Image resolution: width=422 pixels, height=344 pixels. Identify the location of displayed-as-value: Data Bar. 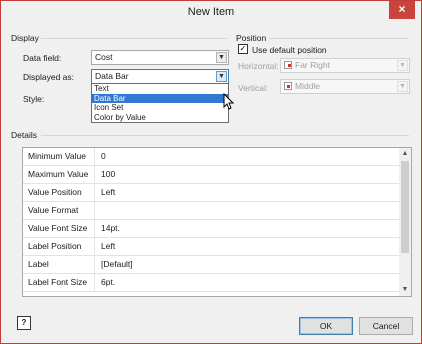
(112, 76).